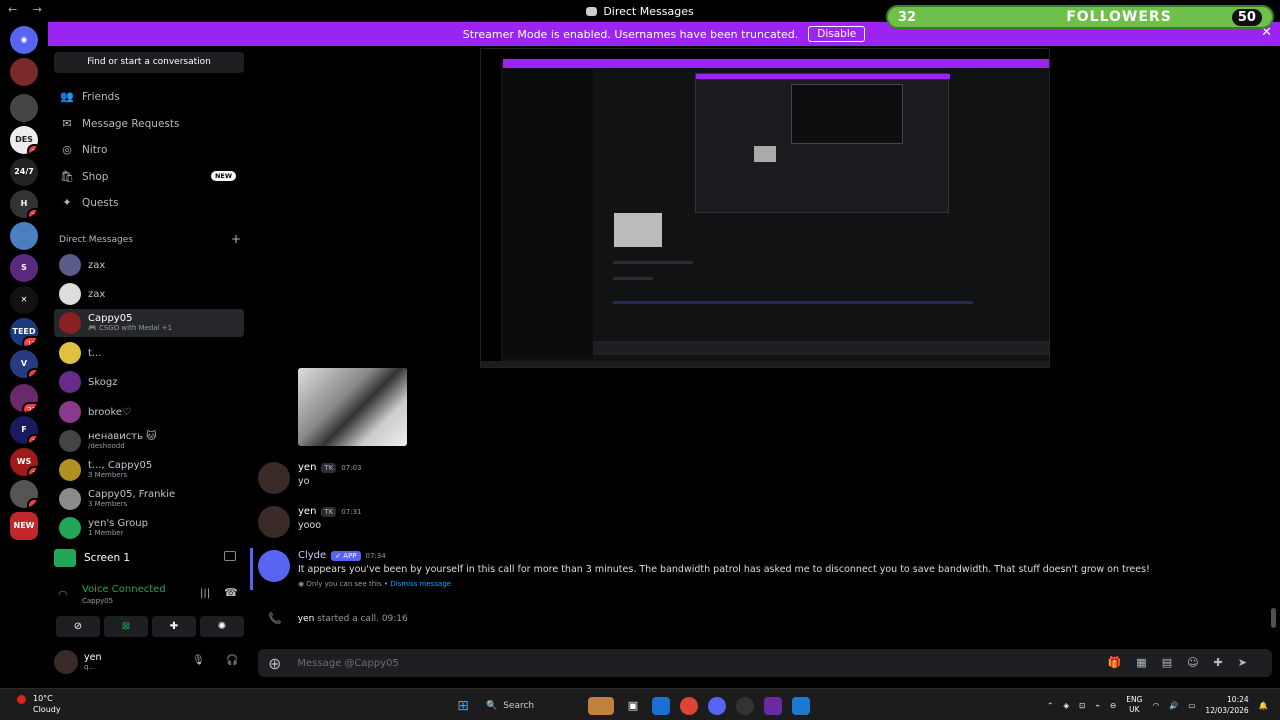 This screenshot has height=720, width=1280. What do you see at coordinates (765, 663) in the screenshot?
I see `message-composer: ⊕ Message @Cappy05 🎁▦▤☺✚➤` at bounding box center [765, 663].